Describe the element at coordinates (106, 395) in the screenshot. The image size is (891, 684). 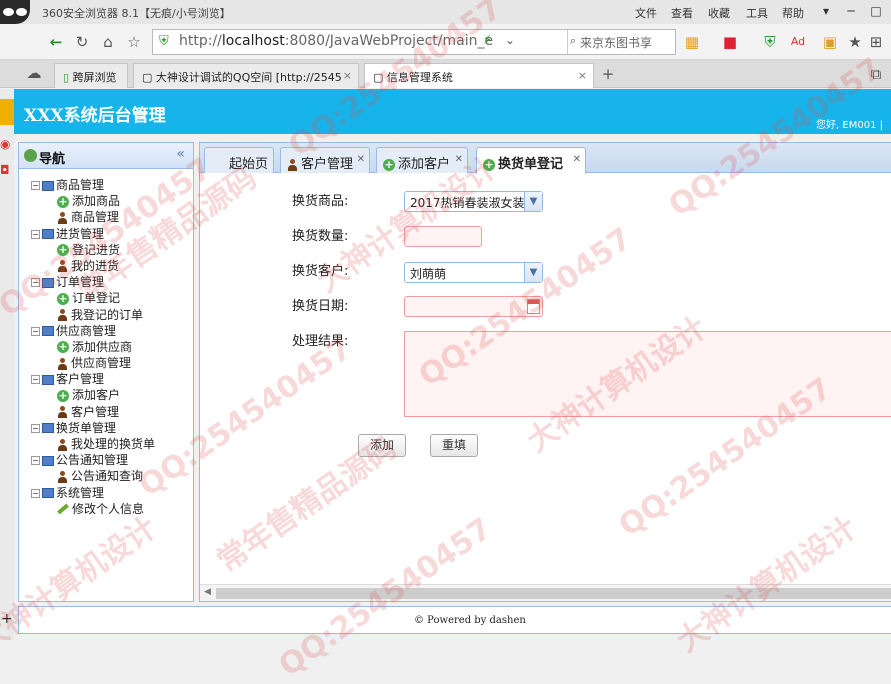
I see `nav-item: + 添加客户` at that location.